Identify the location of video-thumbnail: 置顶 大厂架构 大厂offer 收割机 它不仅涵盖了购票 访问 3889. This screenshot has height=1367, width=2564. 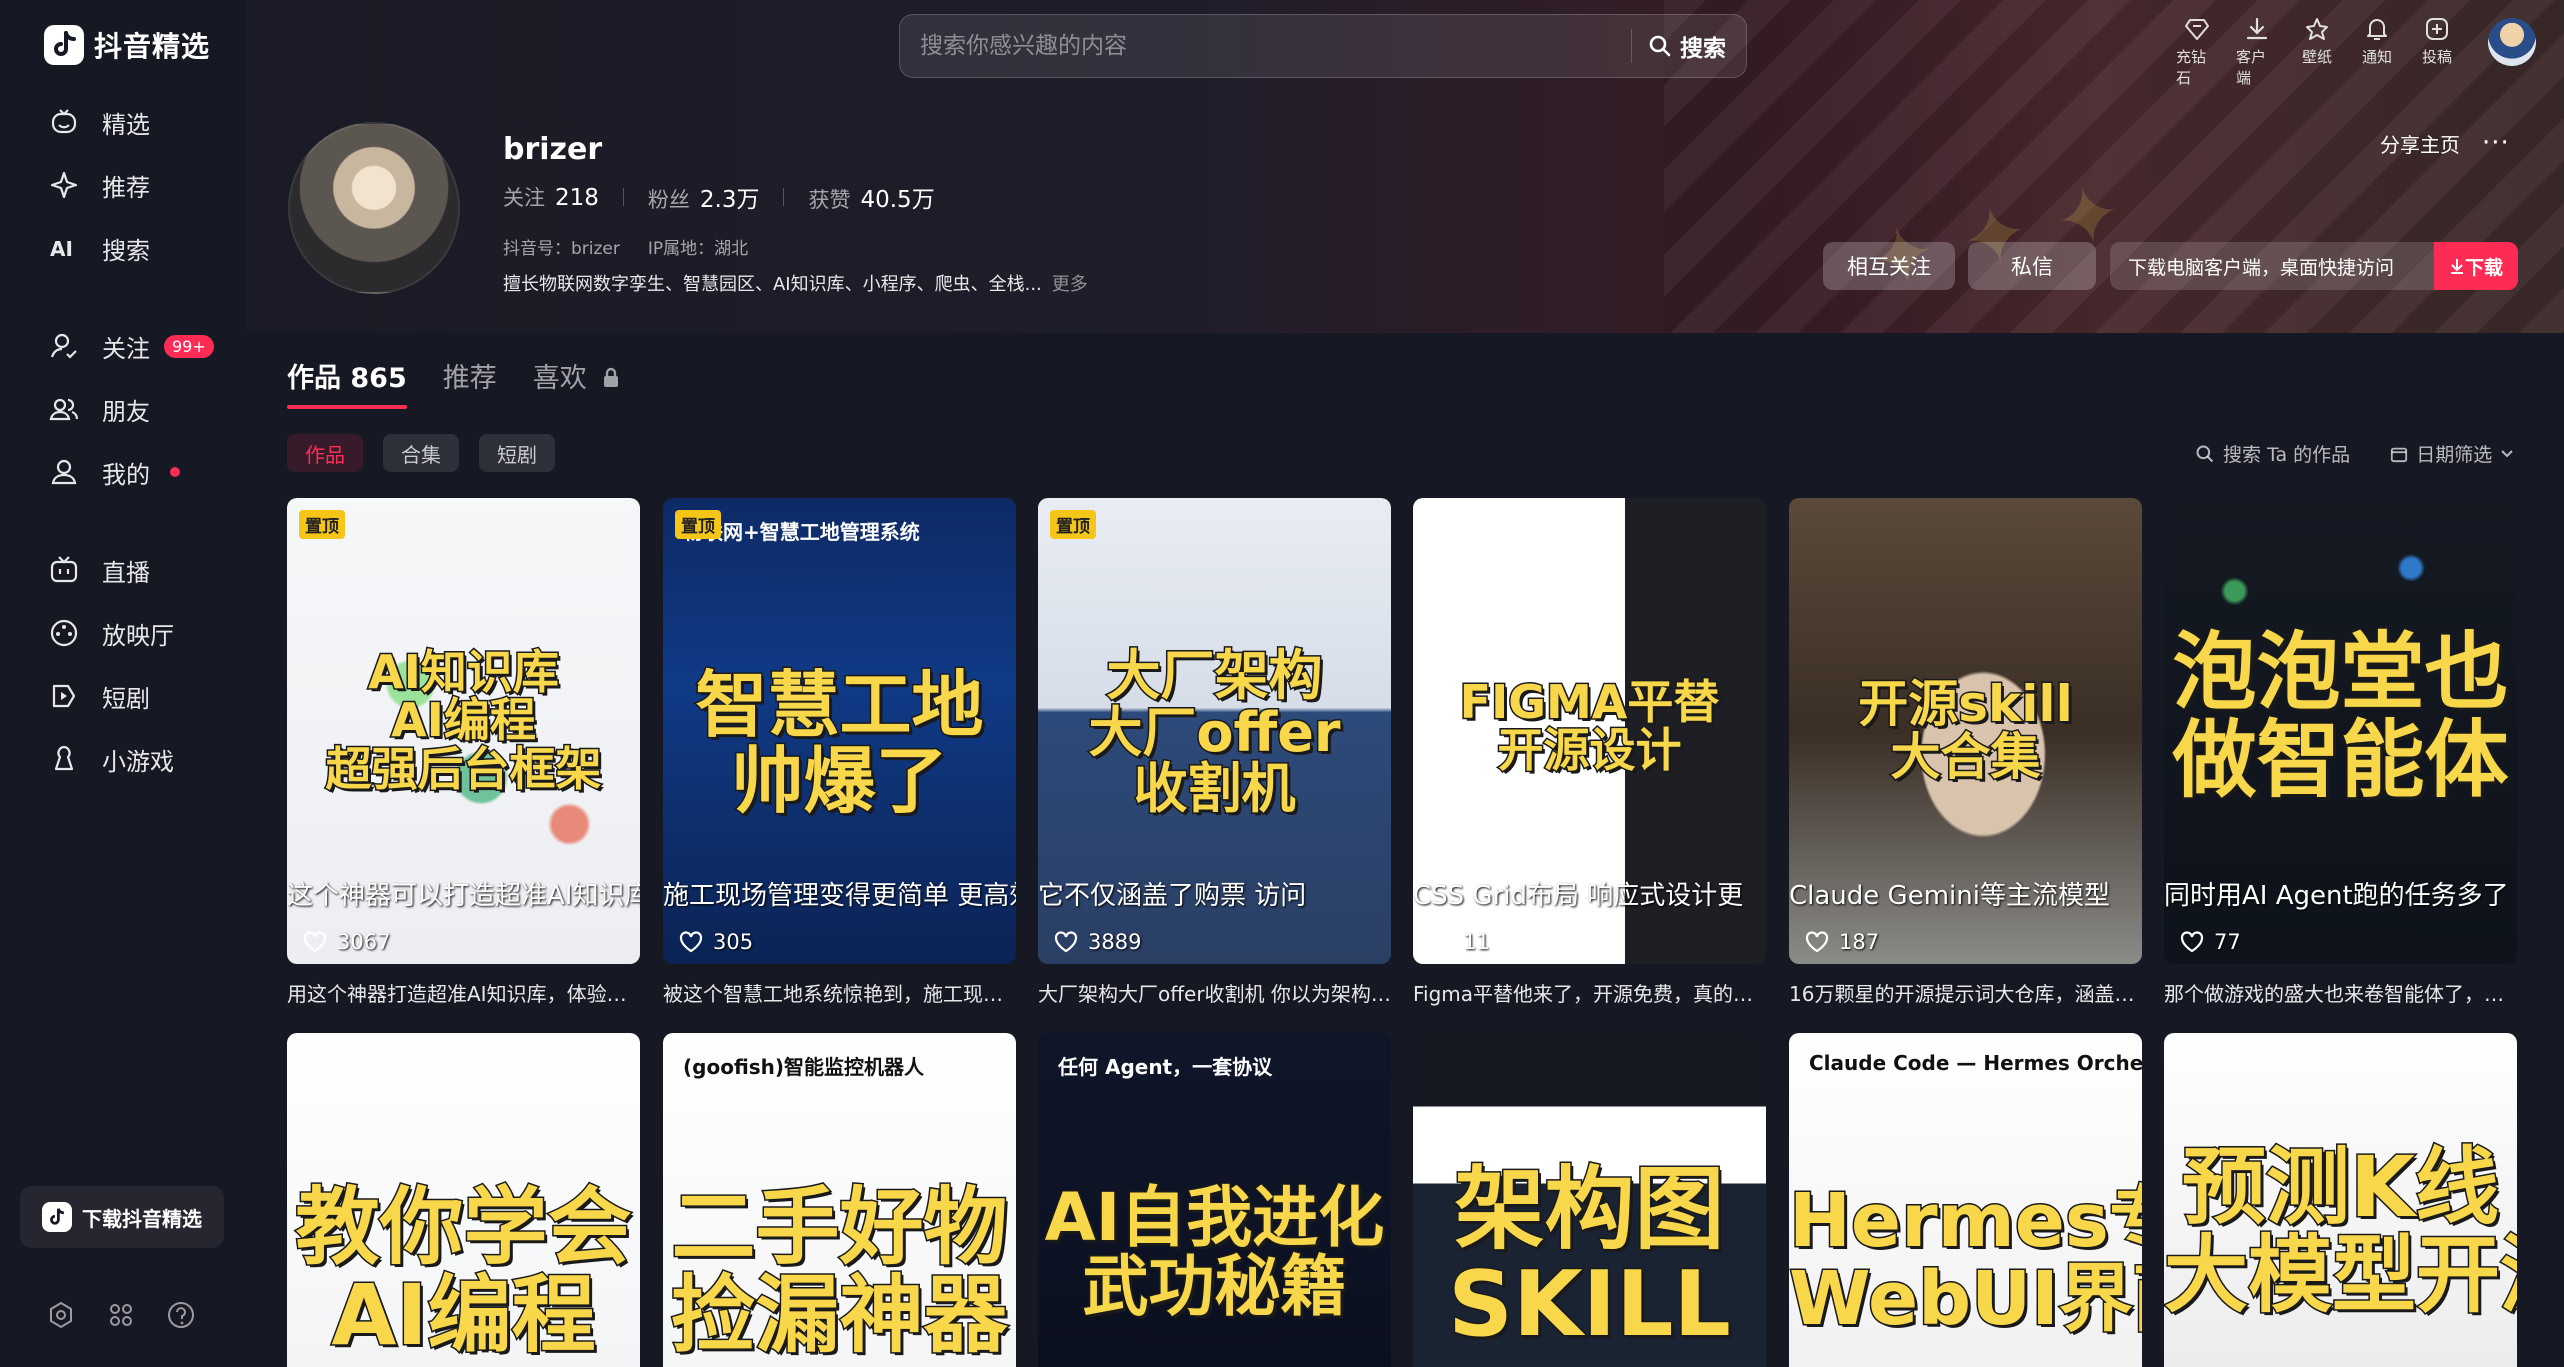
(1214, 731).